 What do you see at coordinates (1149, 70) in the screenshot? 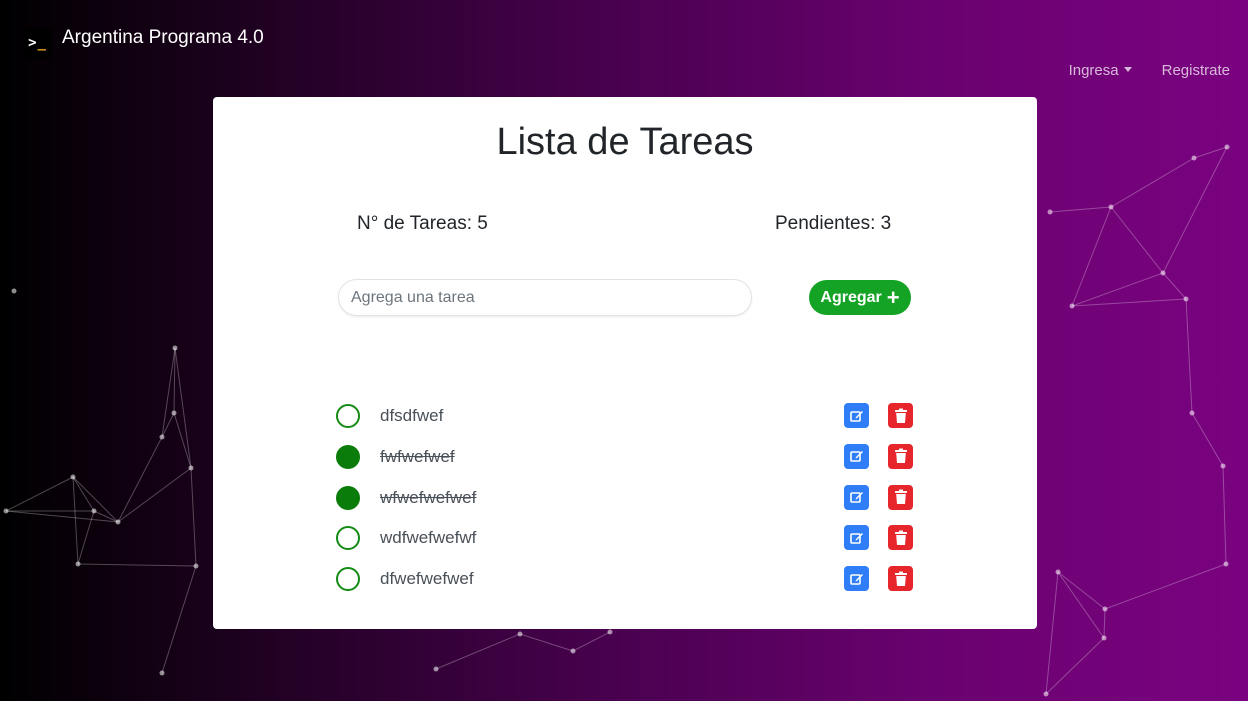
I see `nav-menu: Ingresa Registrate` at bounding box center [1149, 70].